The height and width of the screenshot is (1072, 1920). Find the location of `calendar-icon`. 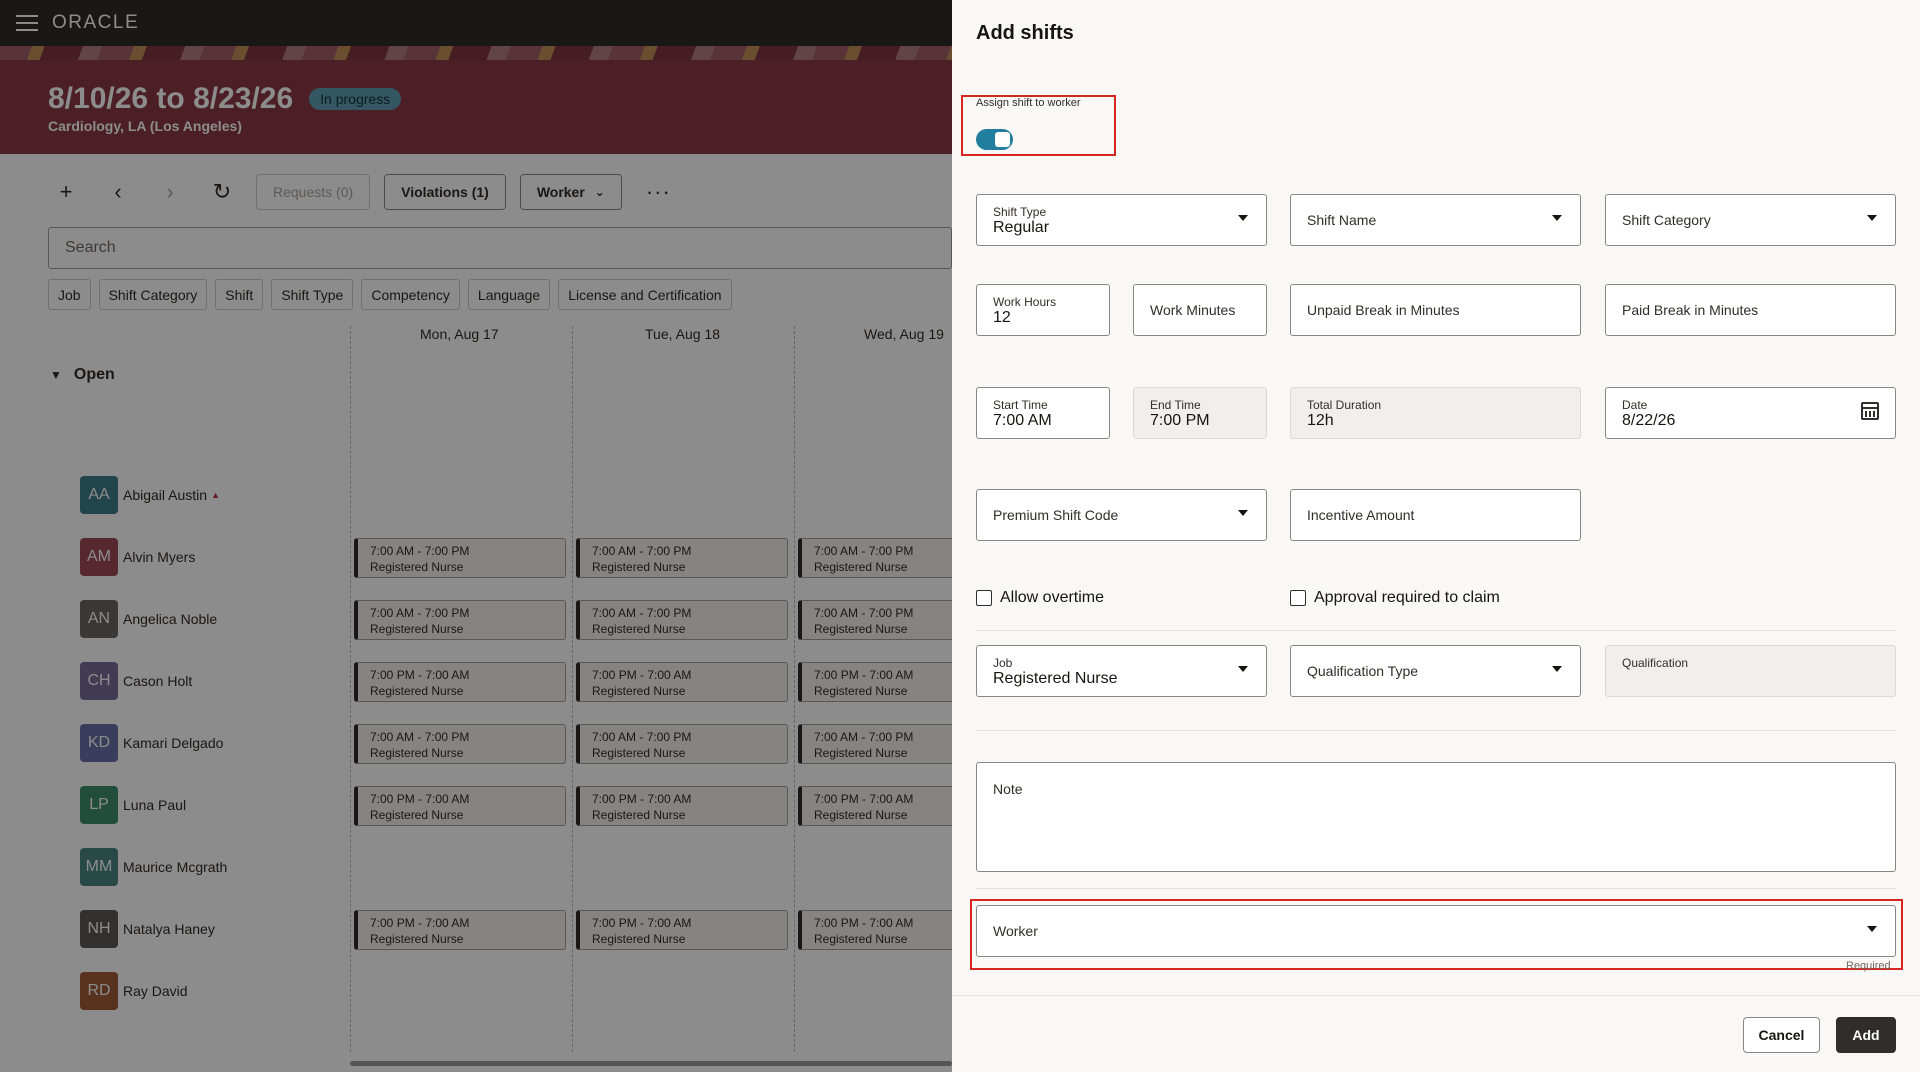

calendar-icon is located at coordinates (1870, 411).